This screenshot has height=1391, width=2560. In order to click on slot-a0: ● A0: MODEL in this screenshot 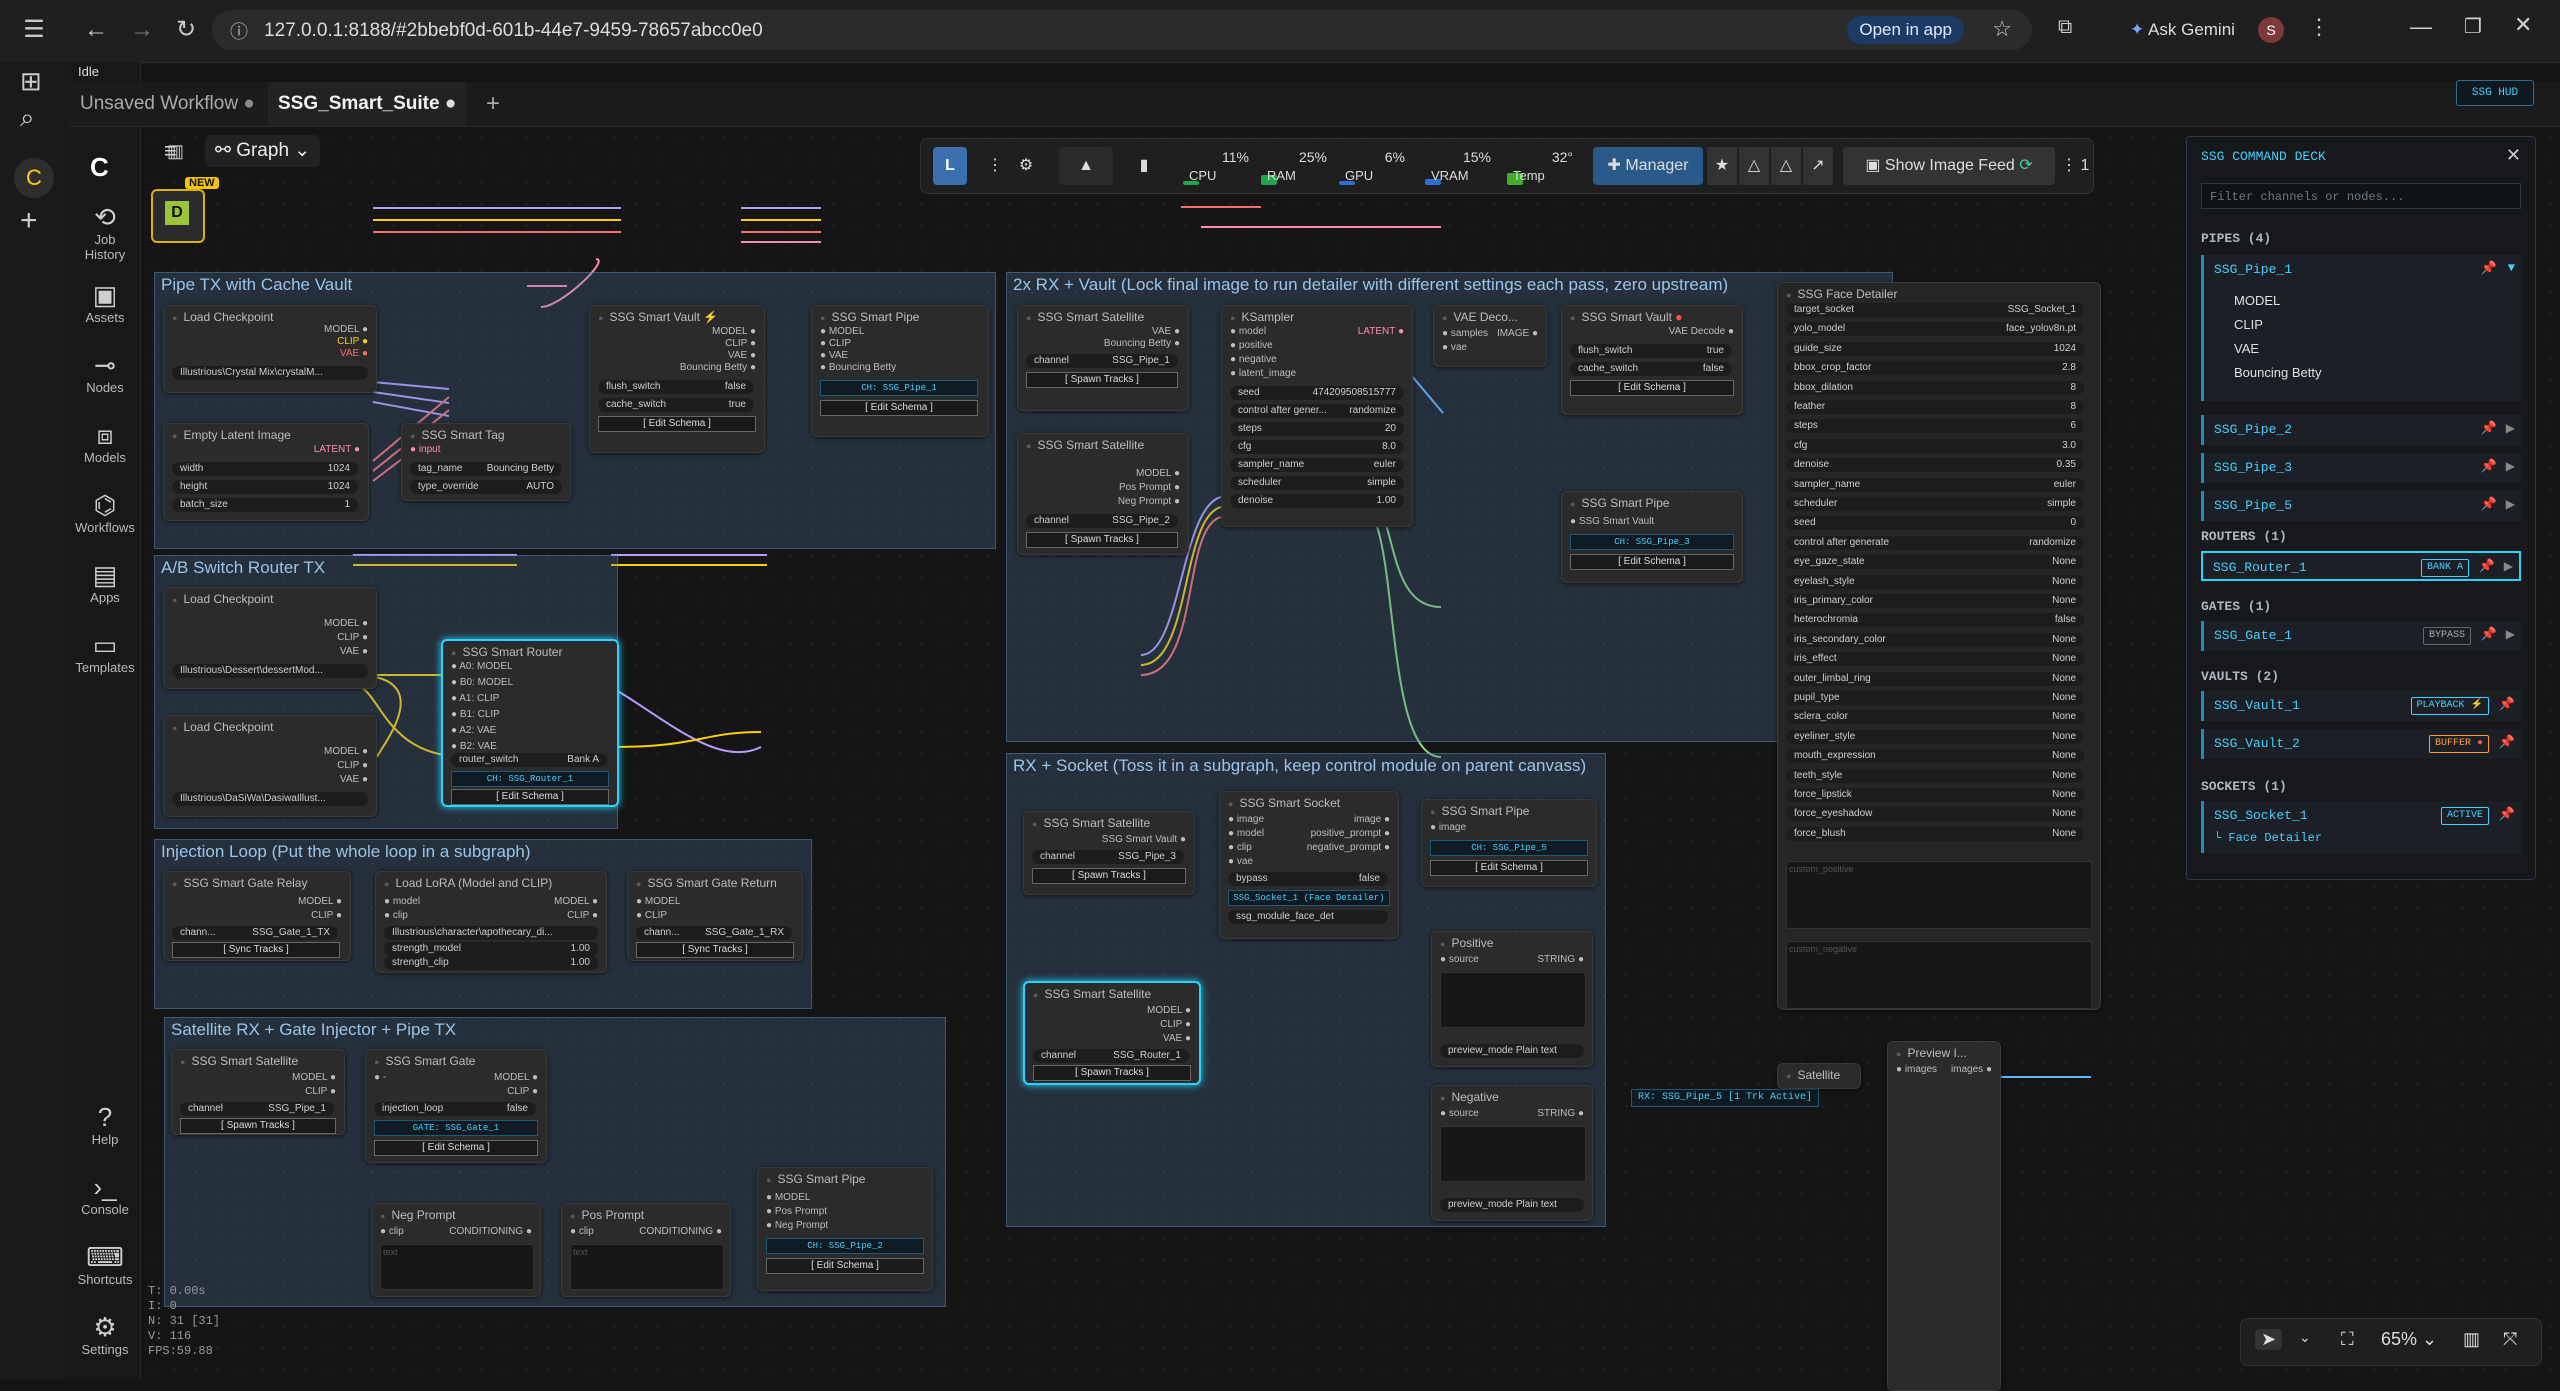, I will do `click(482, 666)`.